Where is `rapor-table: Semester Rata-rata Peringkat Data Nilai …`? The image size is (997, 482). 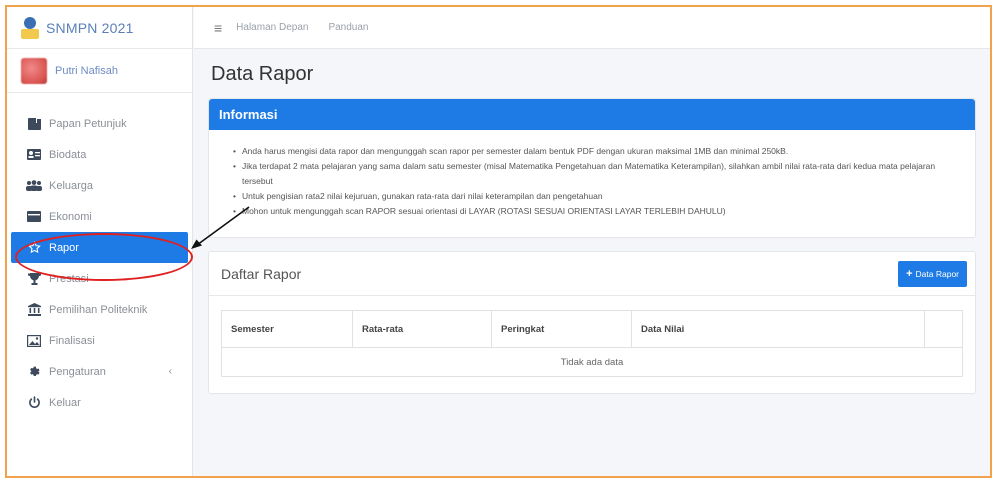 rapor-table: Semester Rata-rata Peringkat Data Nilai … is located at coordinates (592, 343).